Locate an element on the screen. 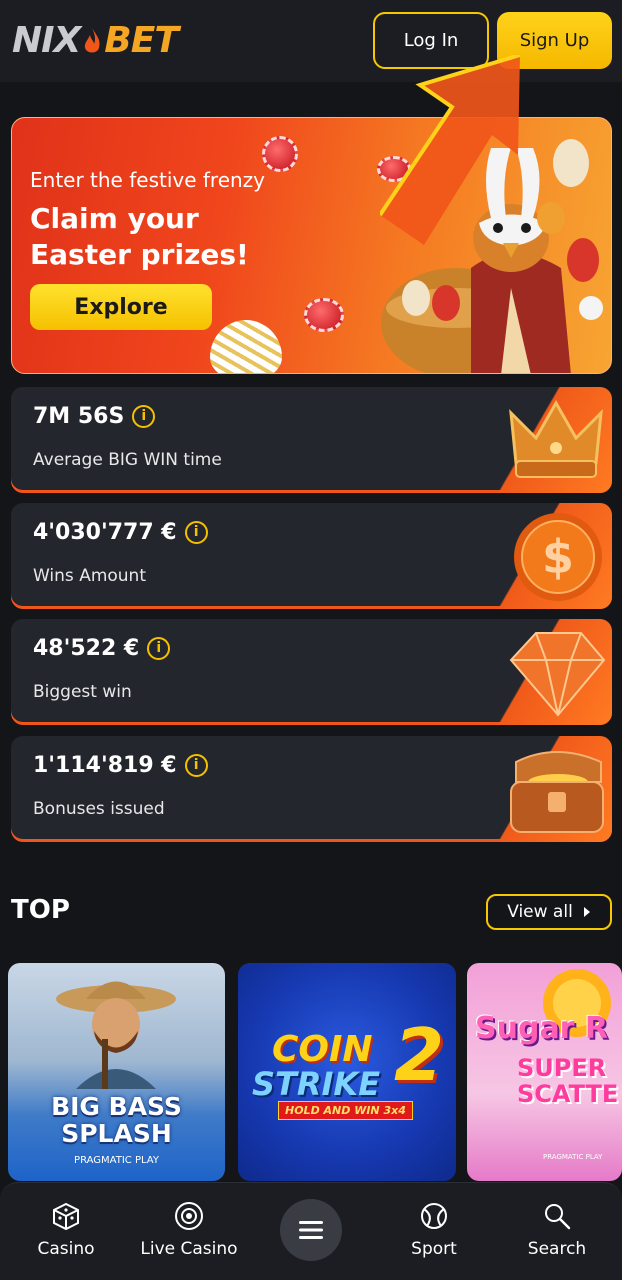 The width and height of the screenshot is (622, 1280). banner-title: Claim your Easter prizes! is located at coordinates (139, 236).